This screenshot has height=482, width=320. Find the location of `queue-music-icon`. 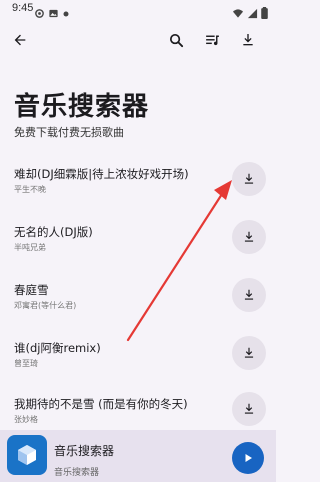

queue-music-icon is located at coordinates (212, 40).